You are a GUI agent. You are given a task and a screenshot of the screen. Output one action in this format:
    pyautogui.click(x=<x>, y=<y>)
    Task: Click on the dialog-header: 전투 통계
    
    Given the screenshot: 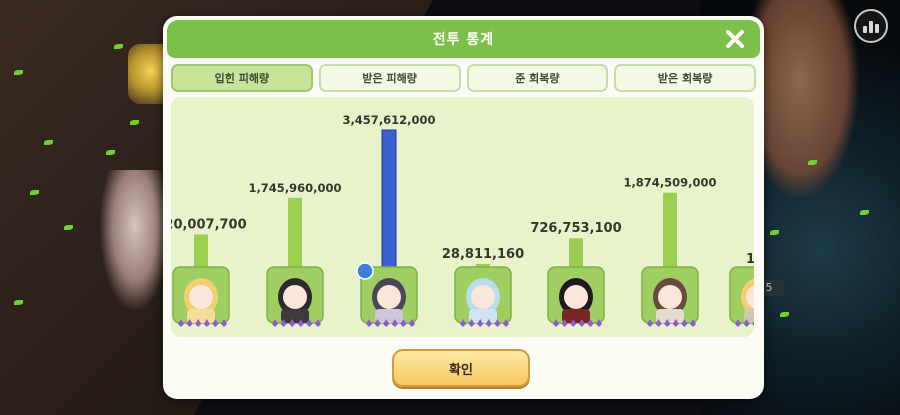 What is the action you would take?
    pyautogui.click(x=463, y=39)
    